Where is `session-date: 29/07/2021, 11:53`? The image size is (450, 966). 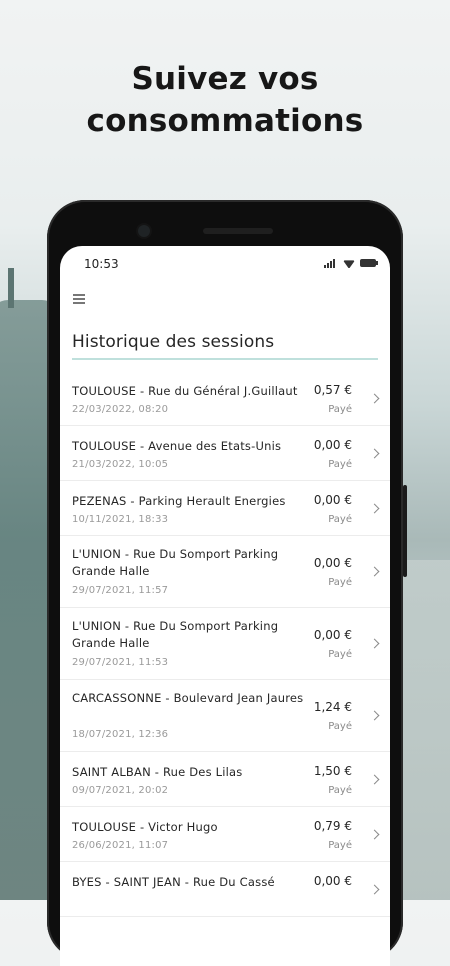 session-date: 29/07/2021, 11:53 is located at coordinates (120, 662).